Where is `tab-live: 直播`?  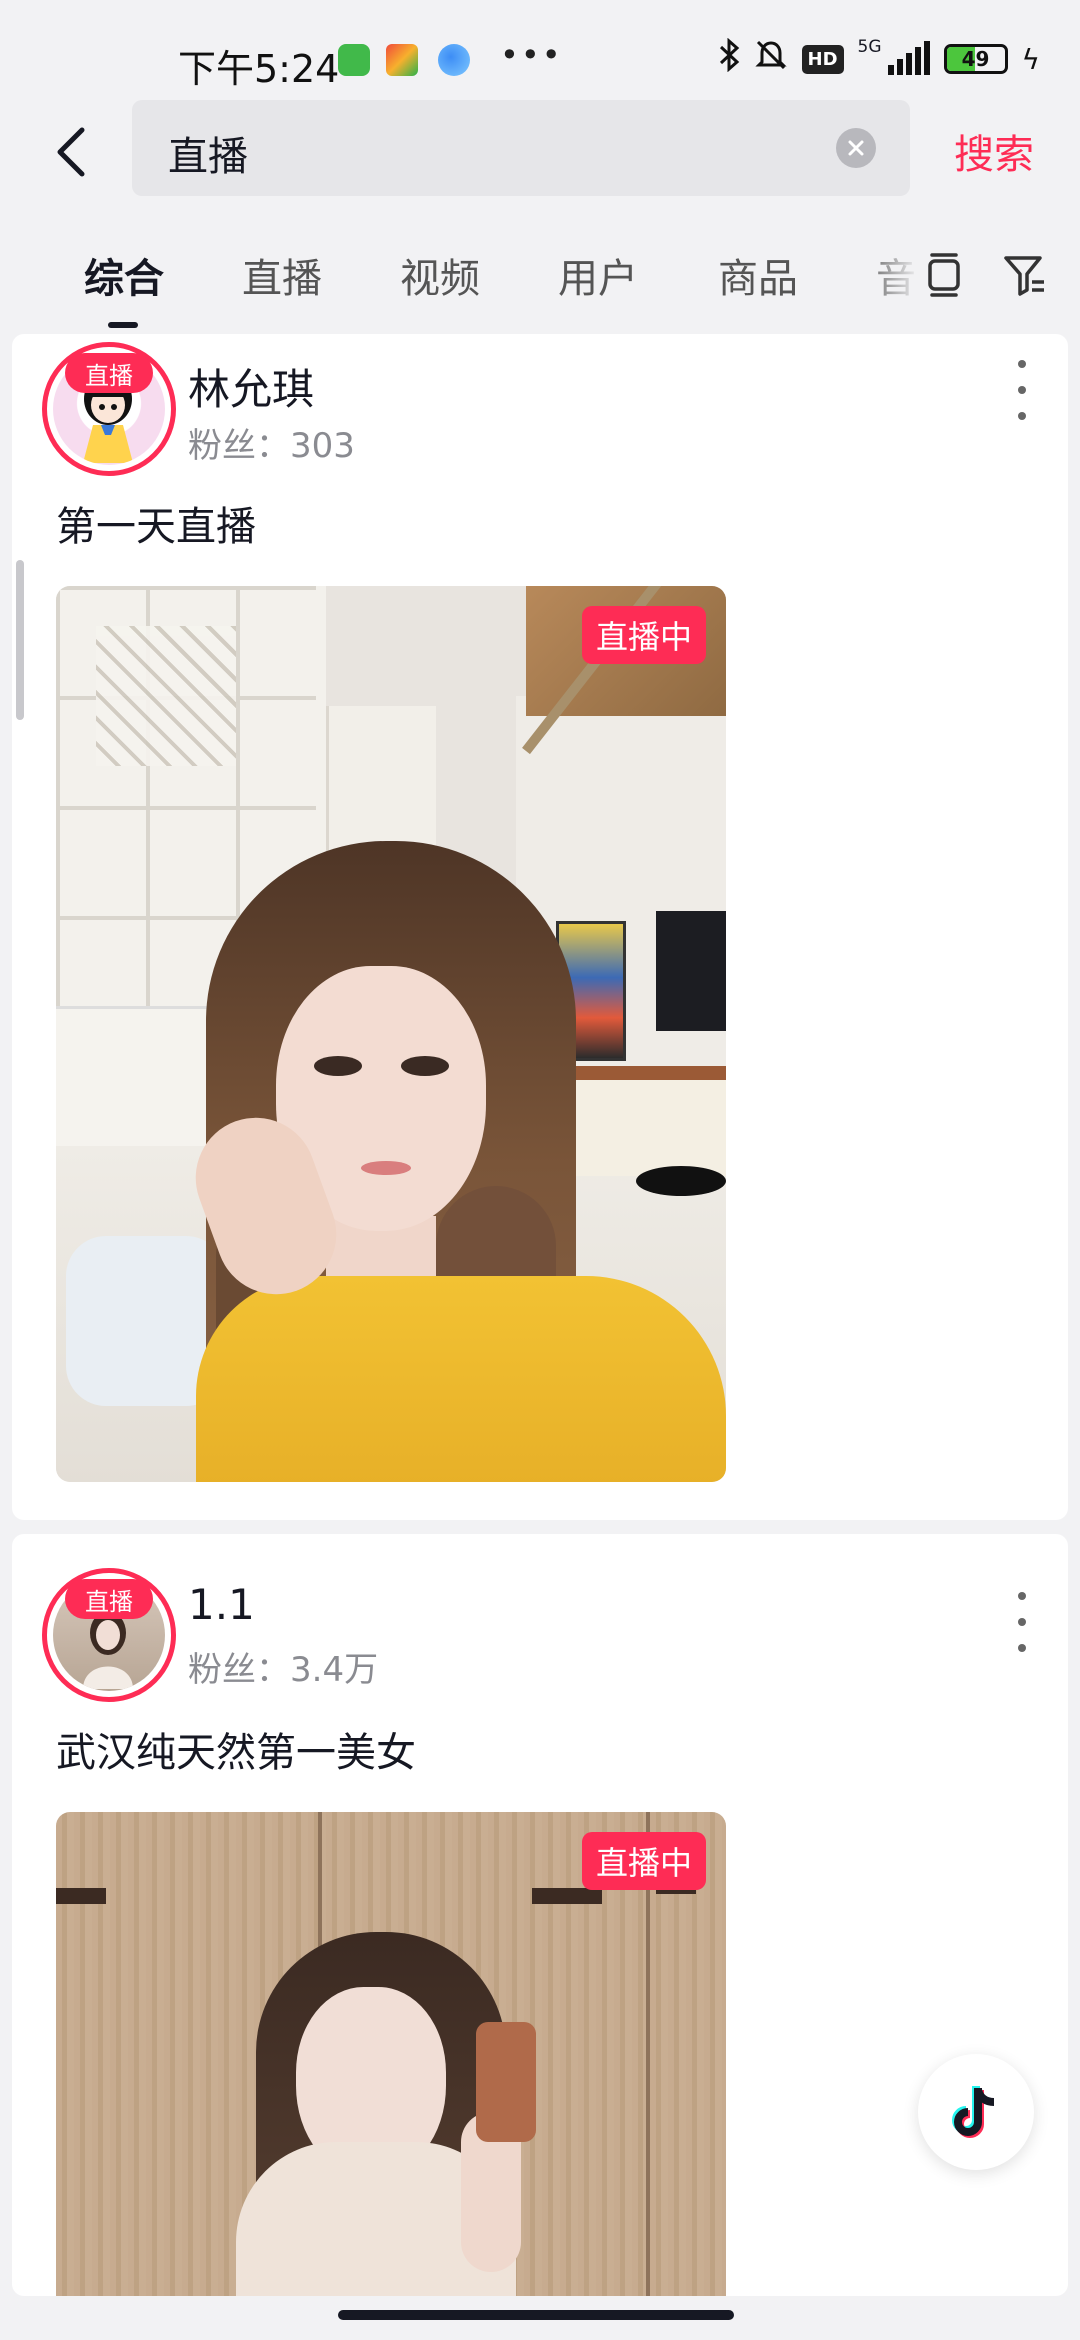 tab-live: 直播 is located at coordinates (282, 275).